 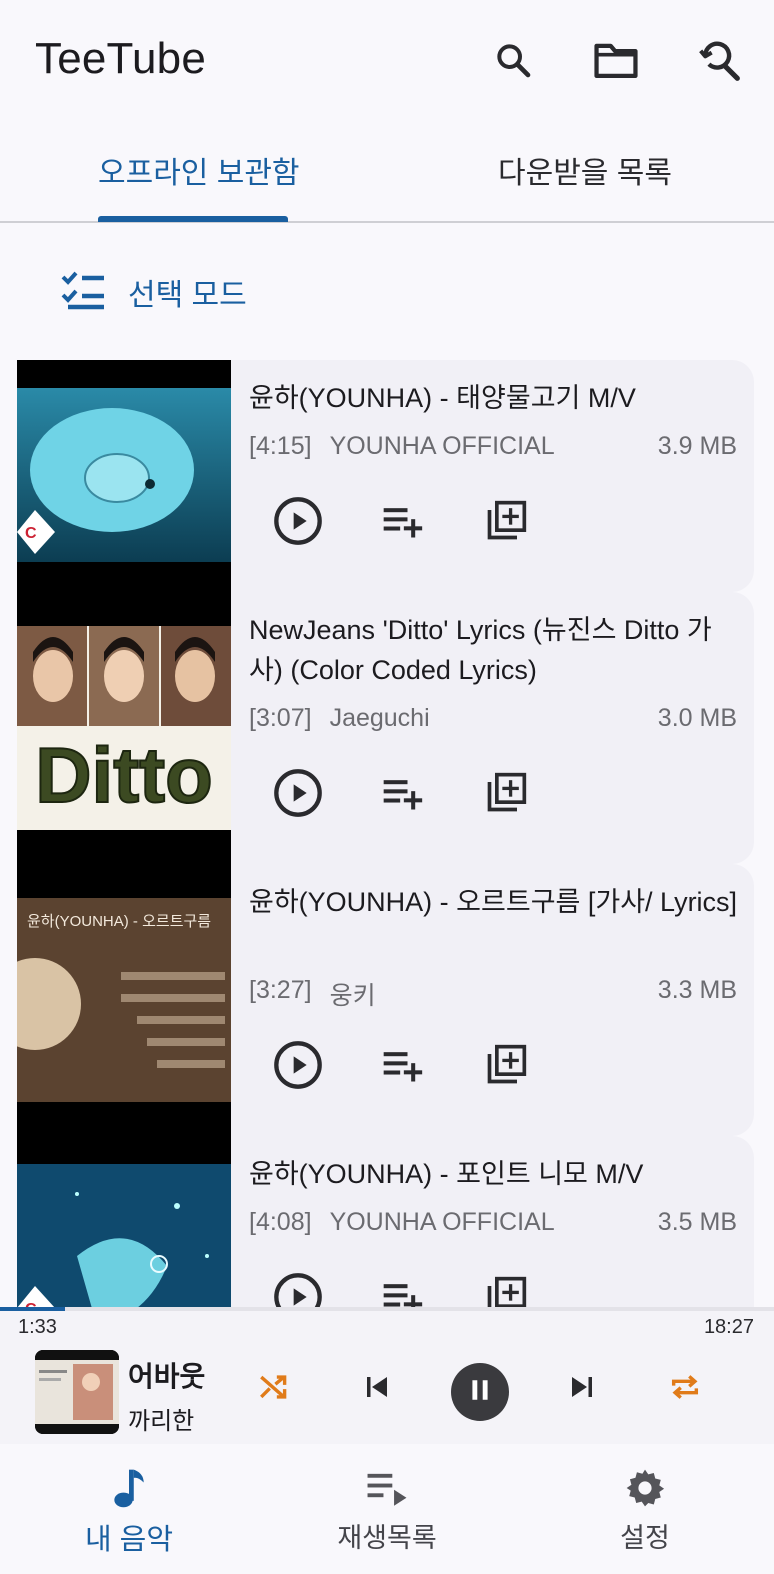 I want to click on repeat-icon, so click(x=685, y=1389).